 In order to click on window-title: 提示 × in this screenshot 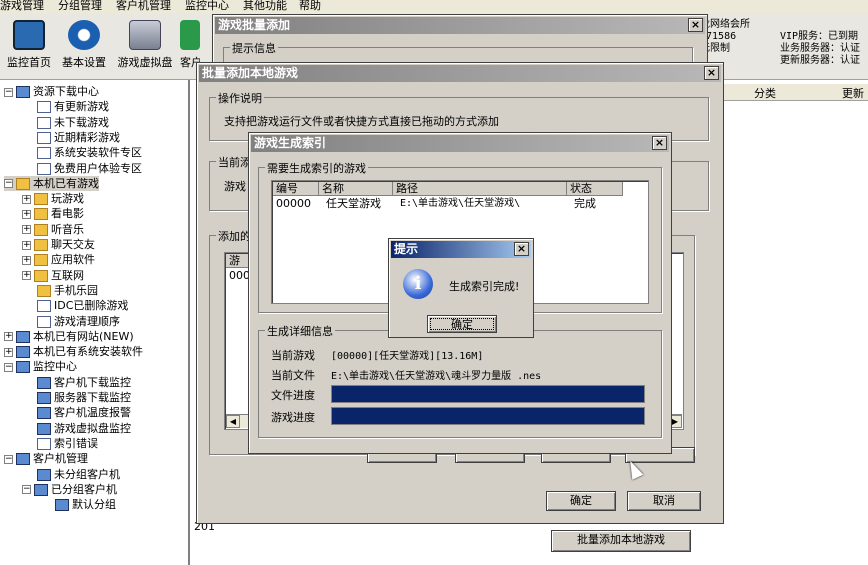, I will do `click(461, 249)`.